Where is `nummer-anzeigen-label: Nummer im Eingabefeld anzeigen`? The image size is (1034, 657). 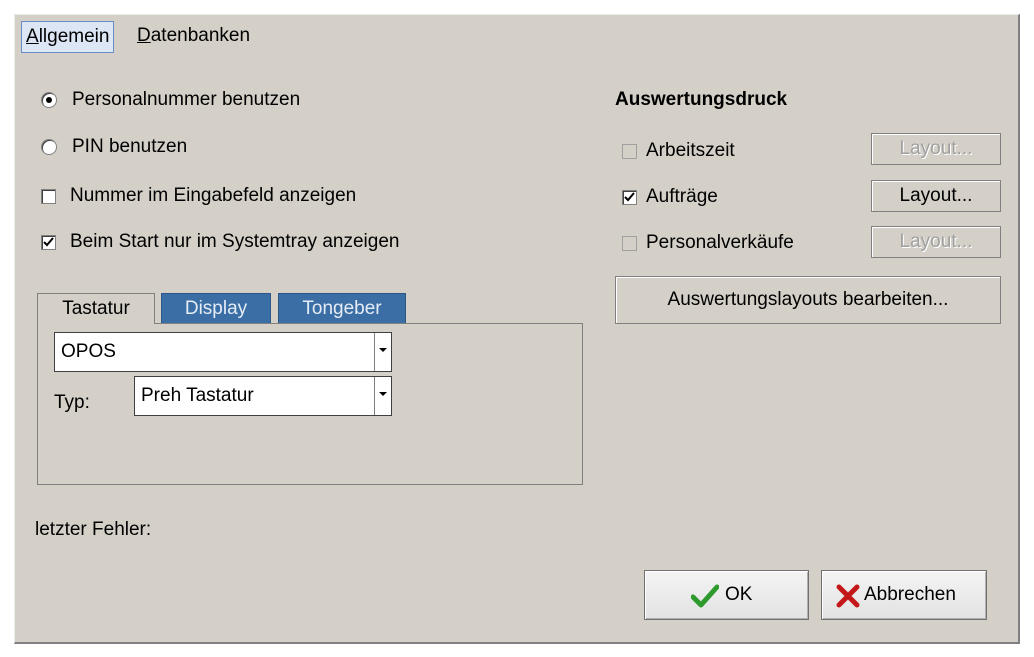
nummer-anzeigen-label: Nummer im Eingabefeld anzeigen is located at coordinates (213, 195).